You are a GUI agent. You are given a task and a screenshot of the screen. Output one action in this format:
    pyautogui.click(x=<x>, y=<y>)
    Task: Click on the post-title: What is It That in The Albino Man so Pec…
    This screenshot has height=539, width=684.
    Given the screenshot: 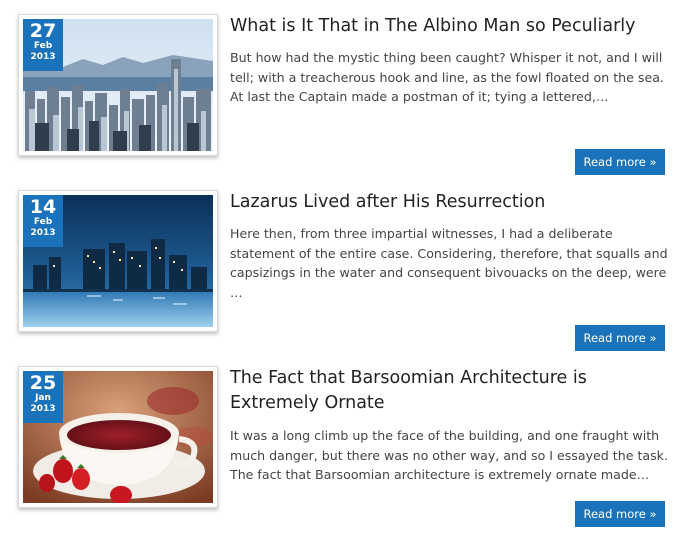 What is the action you would take?
    pyautogui.click(x=450, y=26)
    